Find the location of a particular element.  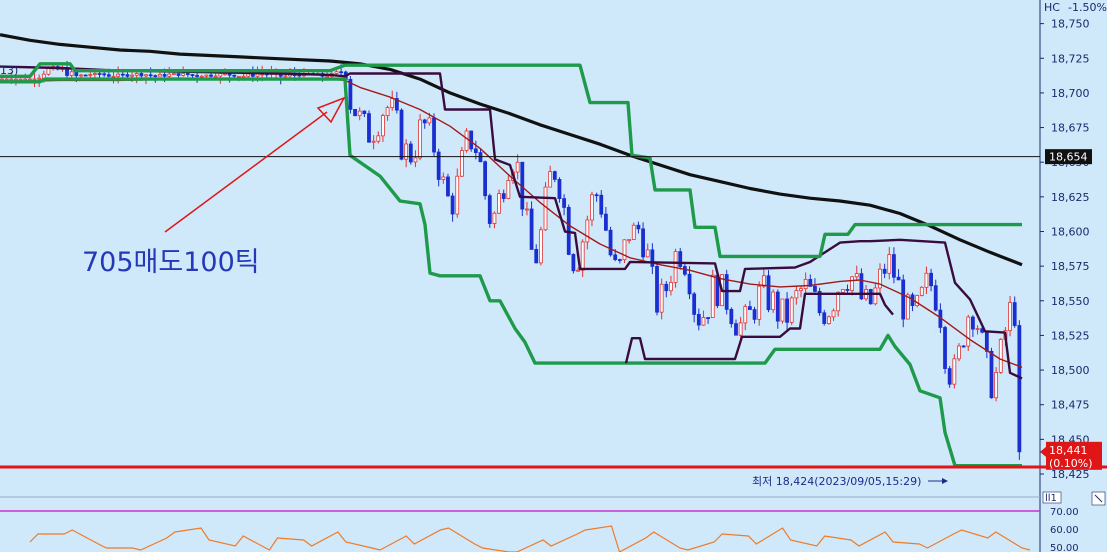

rsi-tick-70: 70.00 is located at coordinates (1064, 512).